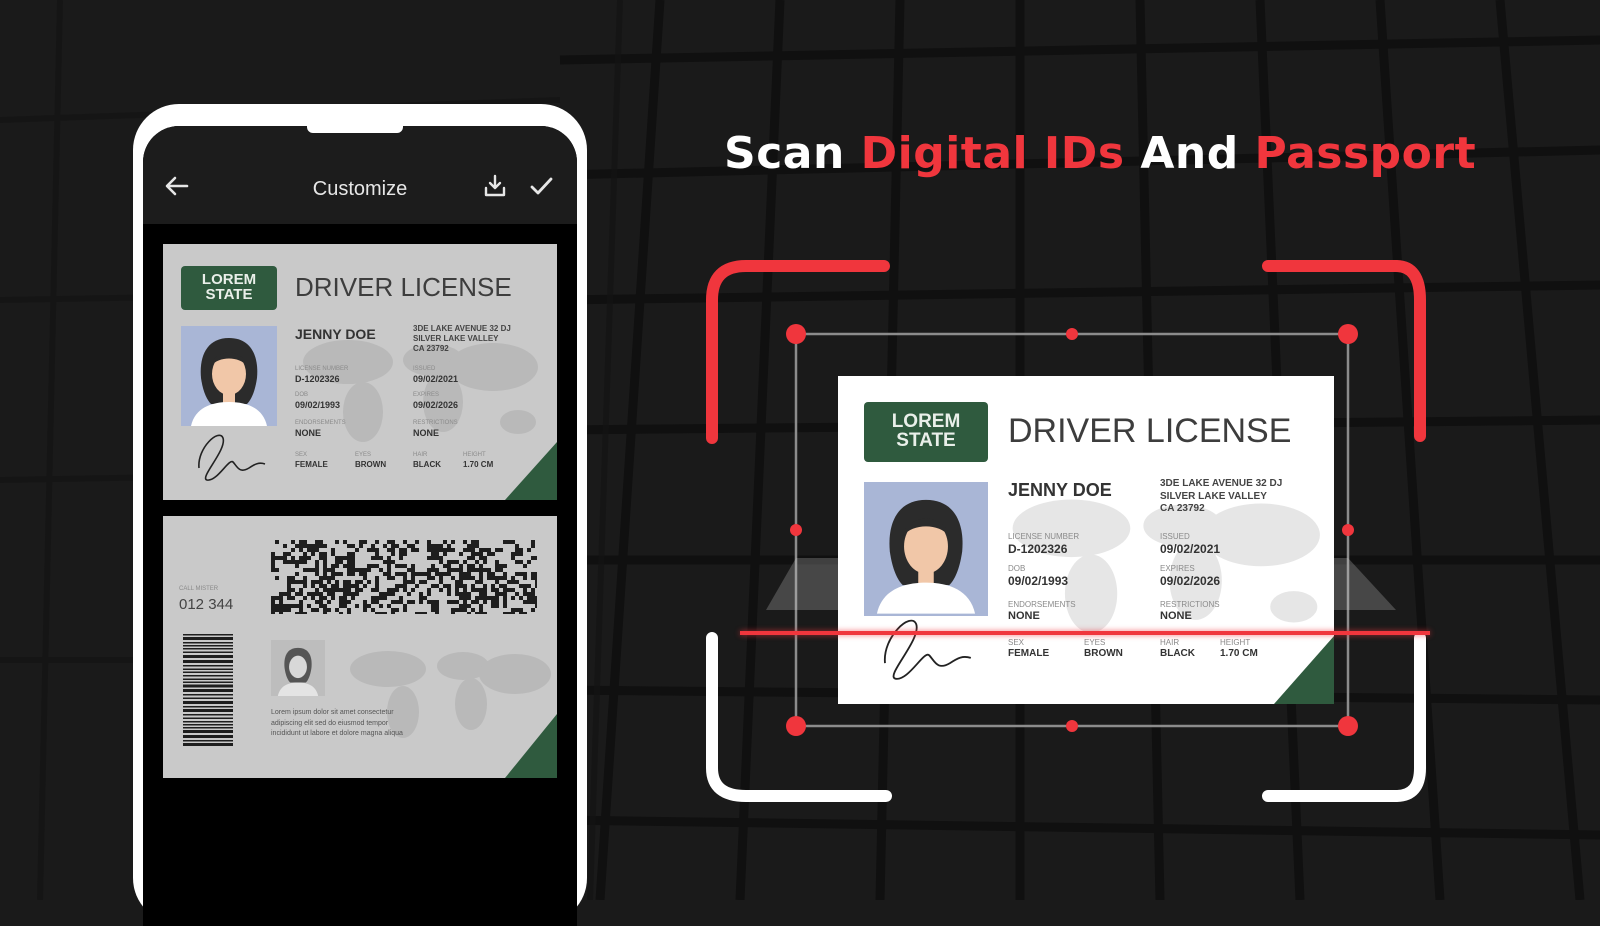 The image size is (1600, 926). I want to click on headline-part-digital-ids: Digital IDs, so click(992, 153).